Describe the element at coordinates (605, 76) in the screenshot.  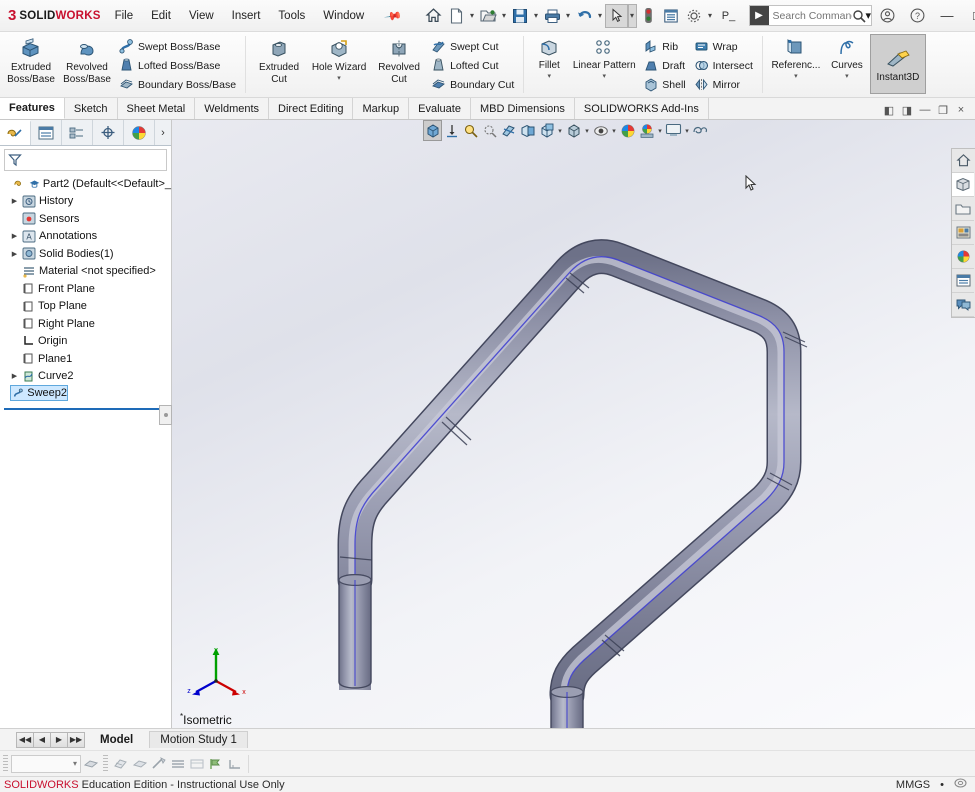
I see `linear-pattern-caret-icon: ▾` at that location.